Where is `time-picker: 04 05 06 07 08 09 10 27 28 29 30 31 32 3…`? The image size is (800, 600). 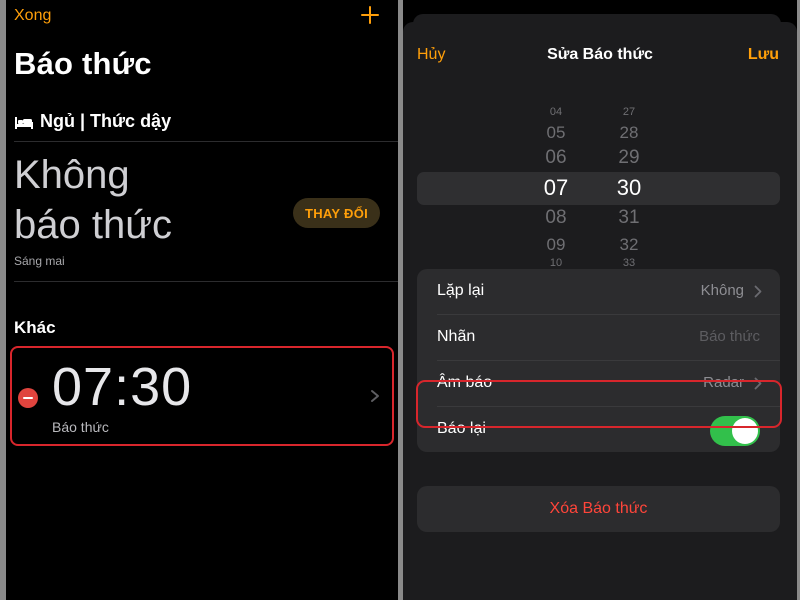 time-picker: 04 05 06 07 08 09 10 27 28 29 30 31 32 3… is located at coordinates (600, 184).